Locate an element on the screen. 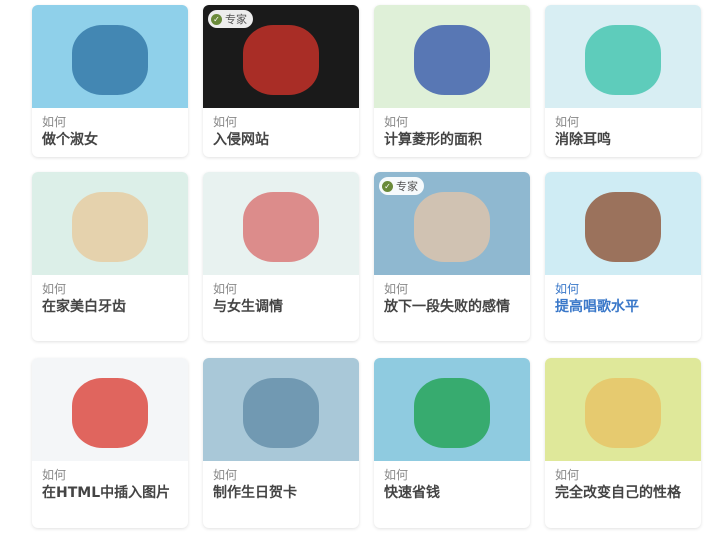 This screenshot has width=720, height=533. article-title: 制作生日贺卡 is located at coordinates (282, 493).